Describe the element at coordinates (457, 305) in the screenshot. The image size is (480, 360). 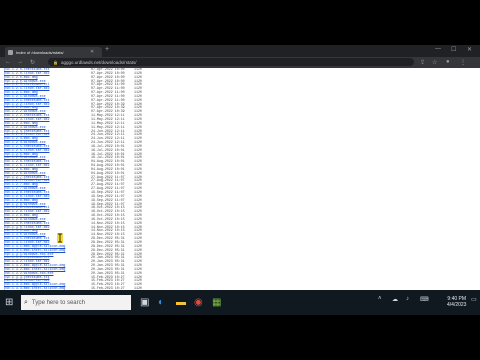
I see `clock-date: 4/4/2023` at that location.